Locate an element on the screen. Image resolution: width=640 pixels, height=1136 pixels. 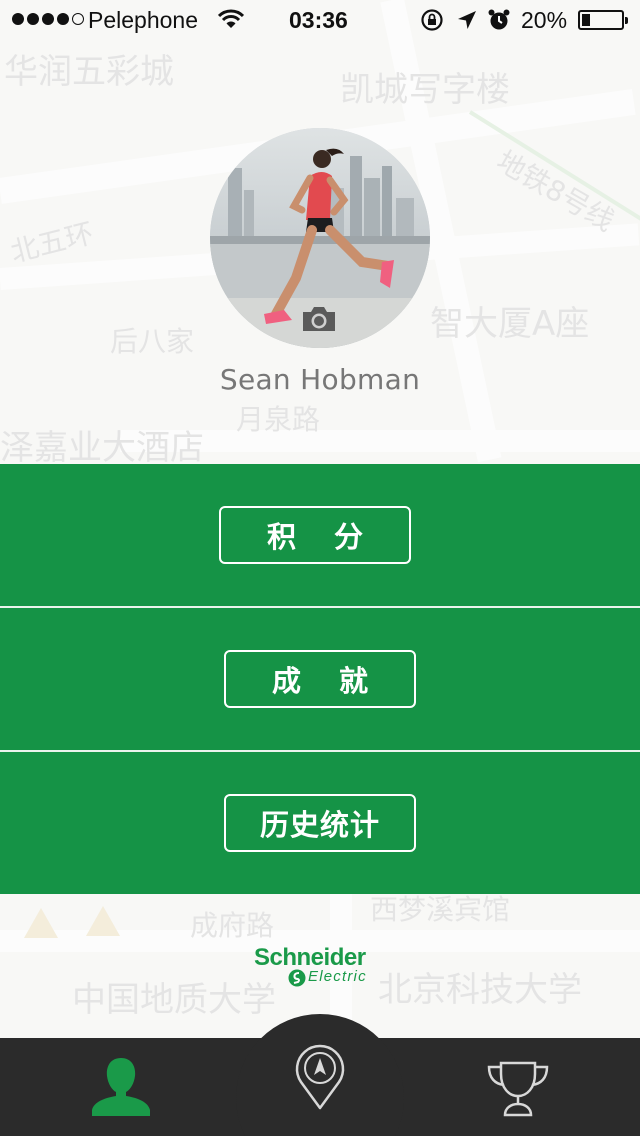
location-arrow-icon is located at coordinates (467, 20).